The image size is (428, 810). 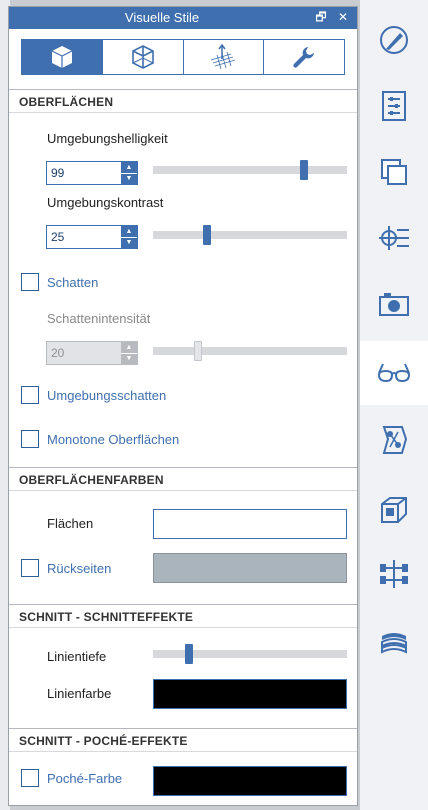 I want to click on sidebar-item-components, so click(x=394, y=440).